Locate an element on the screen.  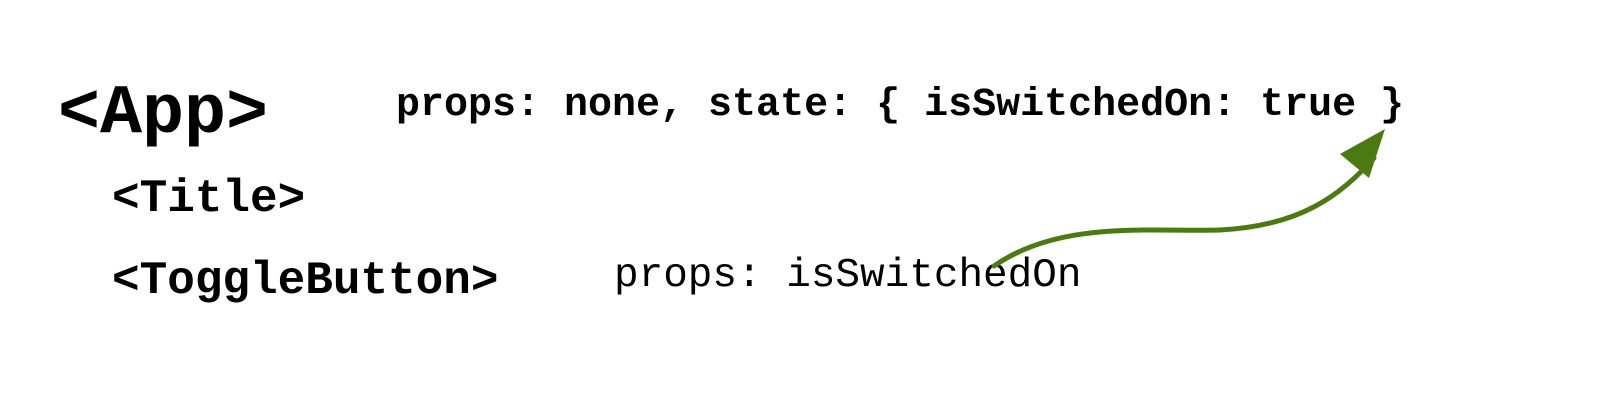
toggle-button-props-text: props: isSwitchedOn is located at coordinates (848, 276).